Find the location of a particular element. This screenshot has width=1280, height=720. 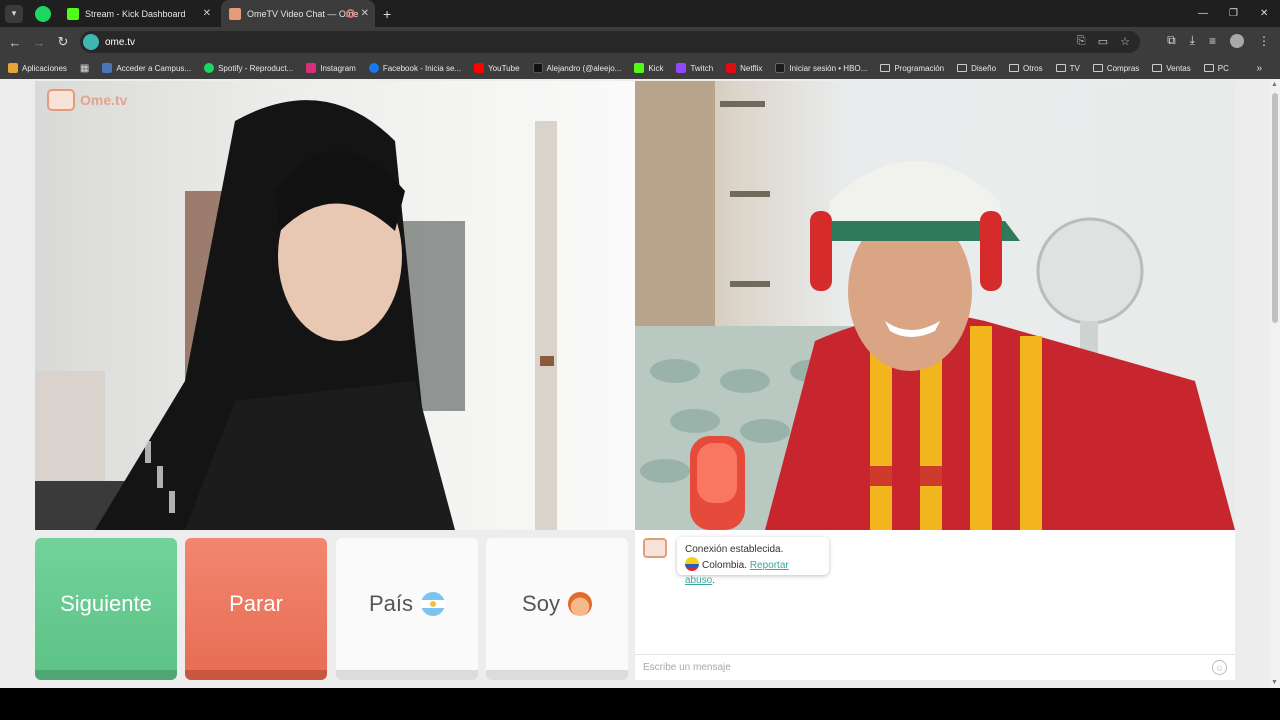

facebook-icon is located at coordinates (373, 68).